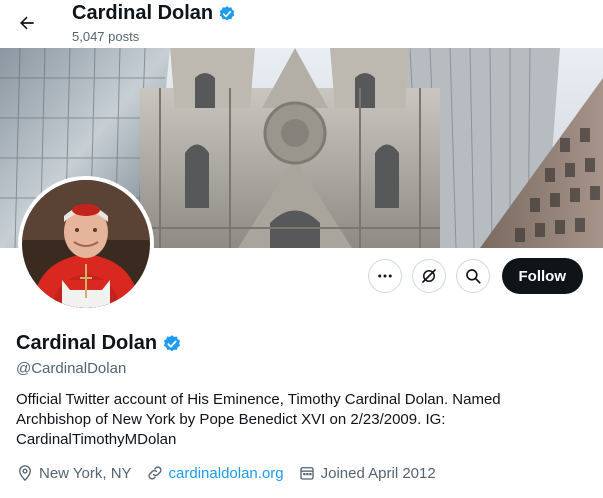 This screenshot has height=498, width=603. What do you see at coordinates (71, 368) in the screenshot?
I see `profile-handle: @CardinalDolan` at bounding box center [71, 368].